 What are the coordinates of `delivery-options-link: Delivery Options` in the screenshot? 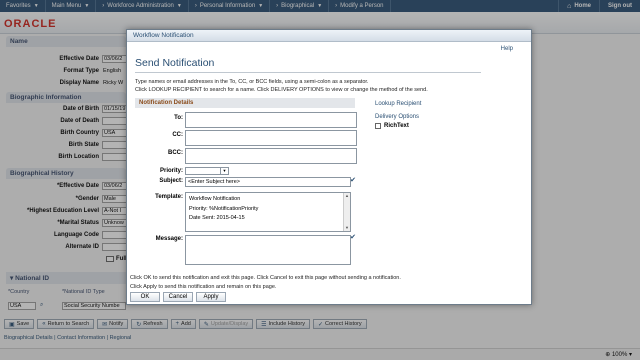 It's located at (397, 117).